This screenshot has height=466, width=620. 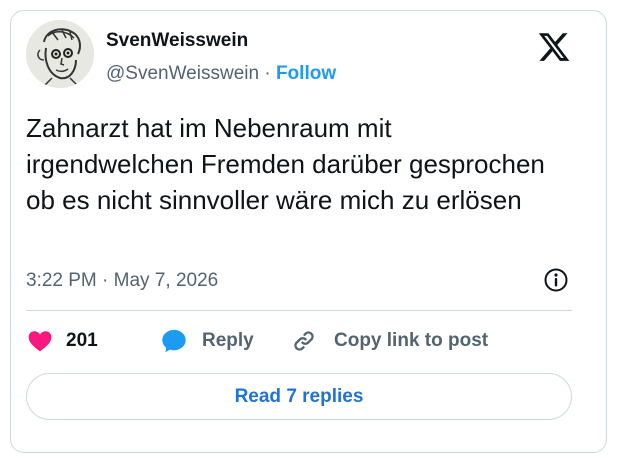 I want to click on tweet-timestamp: 3:22 PM · May 7, 2026, so click(x=122, y=281).